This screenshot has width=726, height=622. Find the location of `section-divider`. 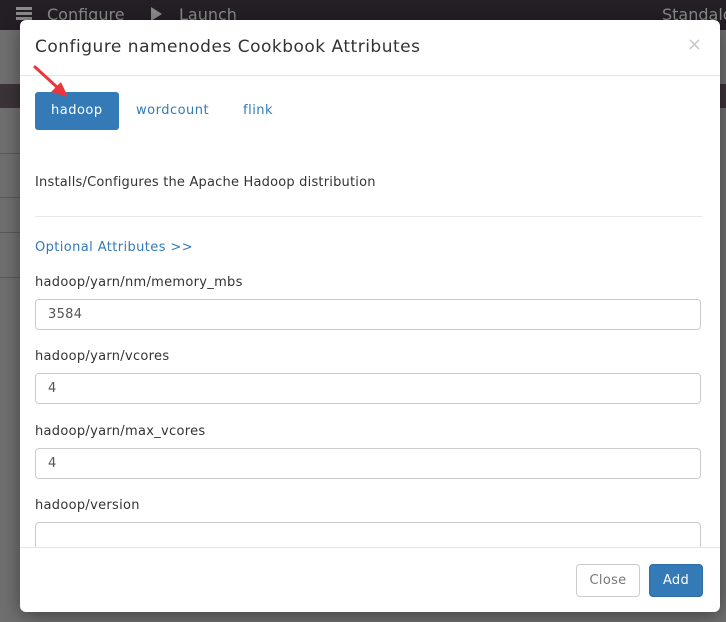

section-divider is located at coordinates (369, 216).